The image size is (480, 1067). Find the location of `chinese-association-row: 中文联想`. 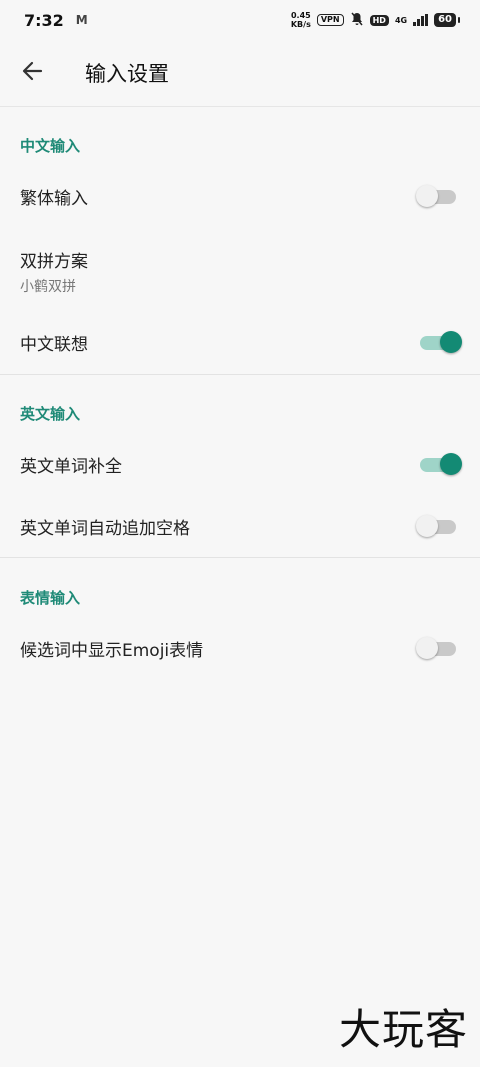

chinese-association-row: 中文联想 is located at coordinates (240, 342).